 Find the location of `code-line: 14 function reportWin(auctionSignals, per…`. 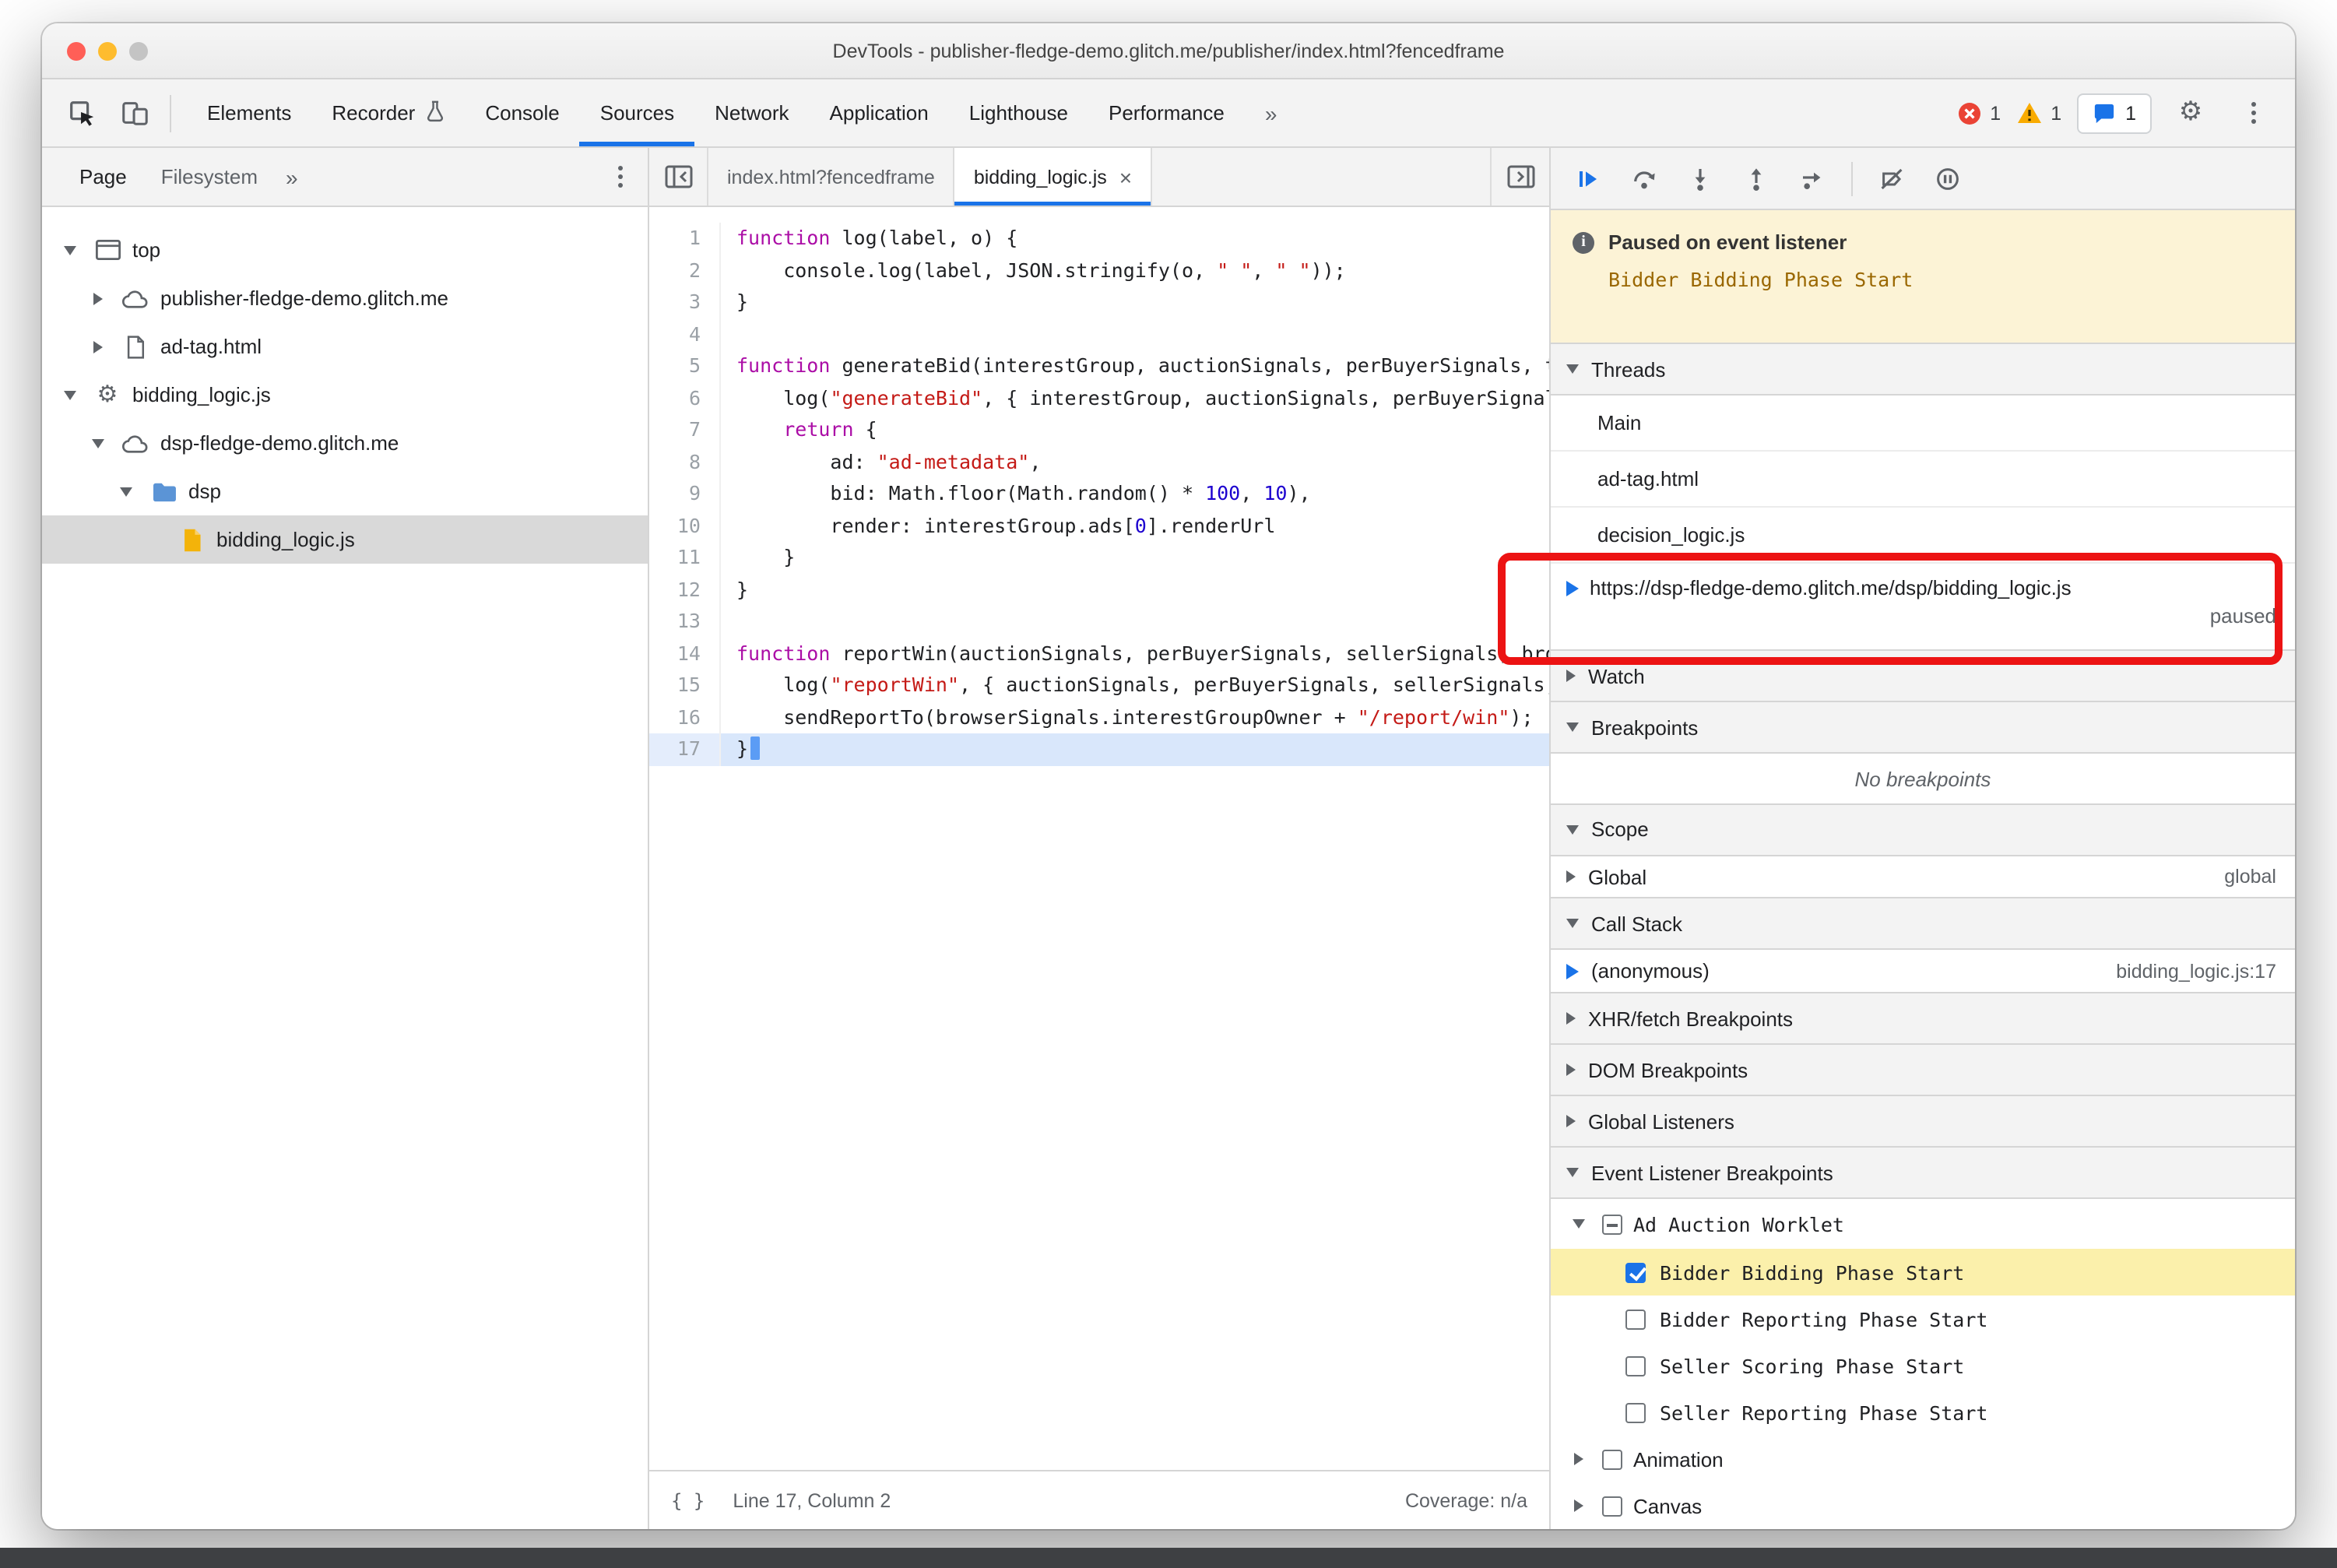

code-line: 14 function reportWin(auctionSignals, per… is located at coordinates (1099, 654).